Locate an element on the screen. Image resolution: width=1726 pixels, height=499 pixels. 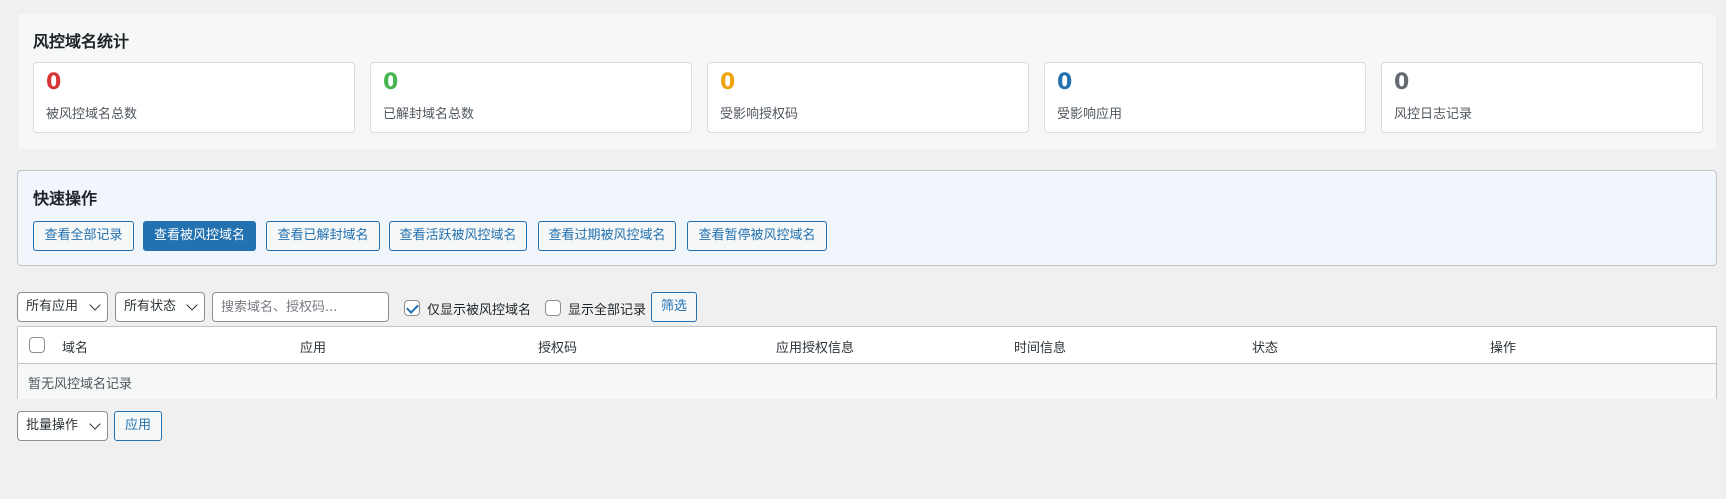
only-risk-checkbox is located at coordinates (412, 308).